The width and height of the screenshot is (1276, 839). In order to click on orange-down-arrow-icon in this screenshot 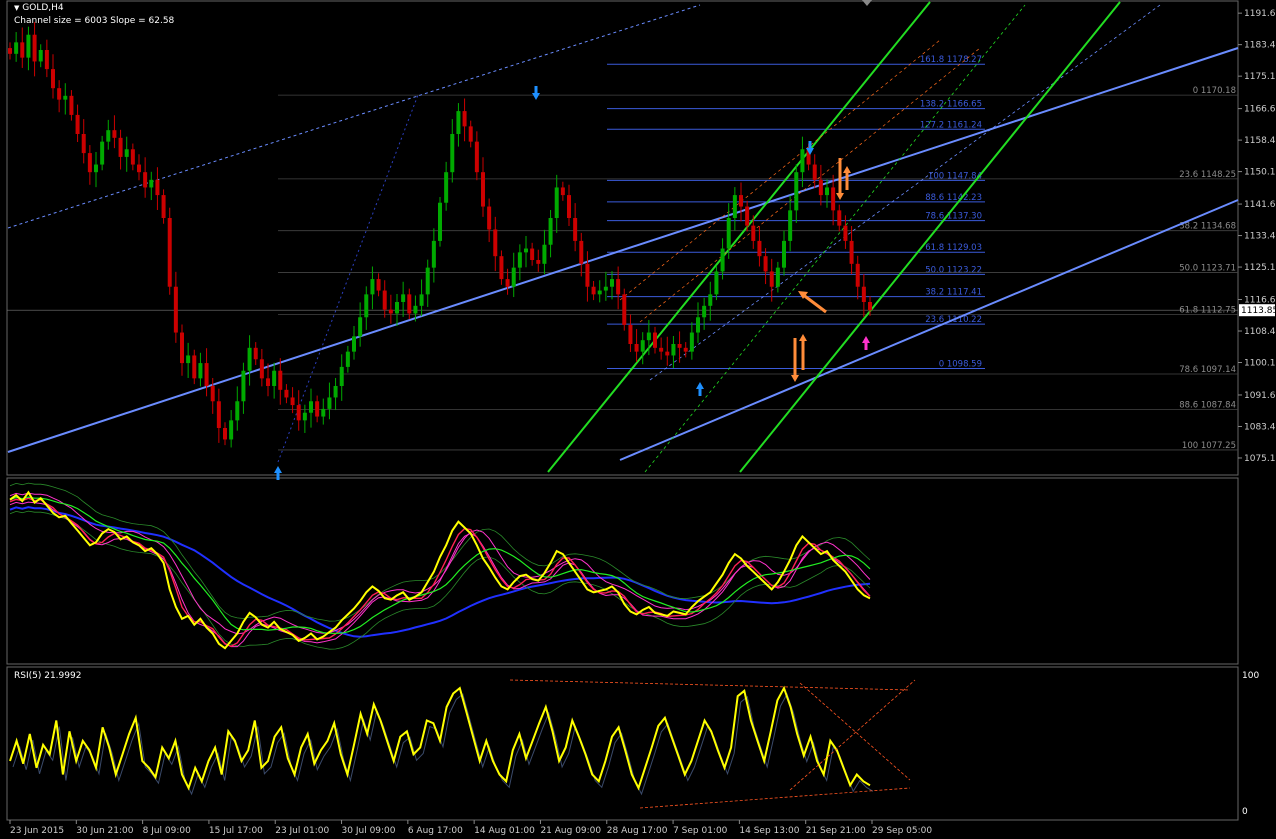, I will do `click(840, 193)`.